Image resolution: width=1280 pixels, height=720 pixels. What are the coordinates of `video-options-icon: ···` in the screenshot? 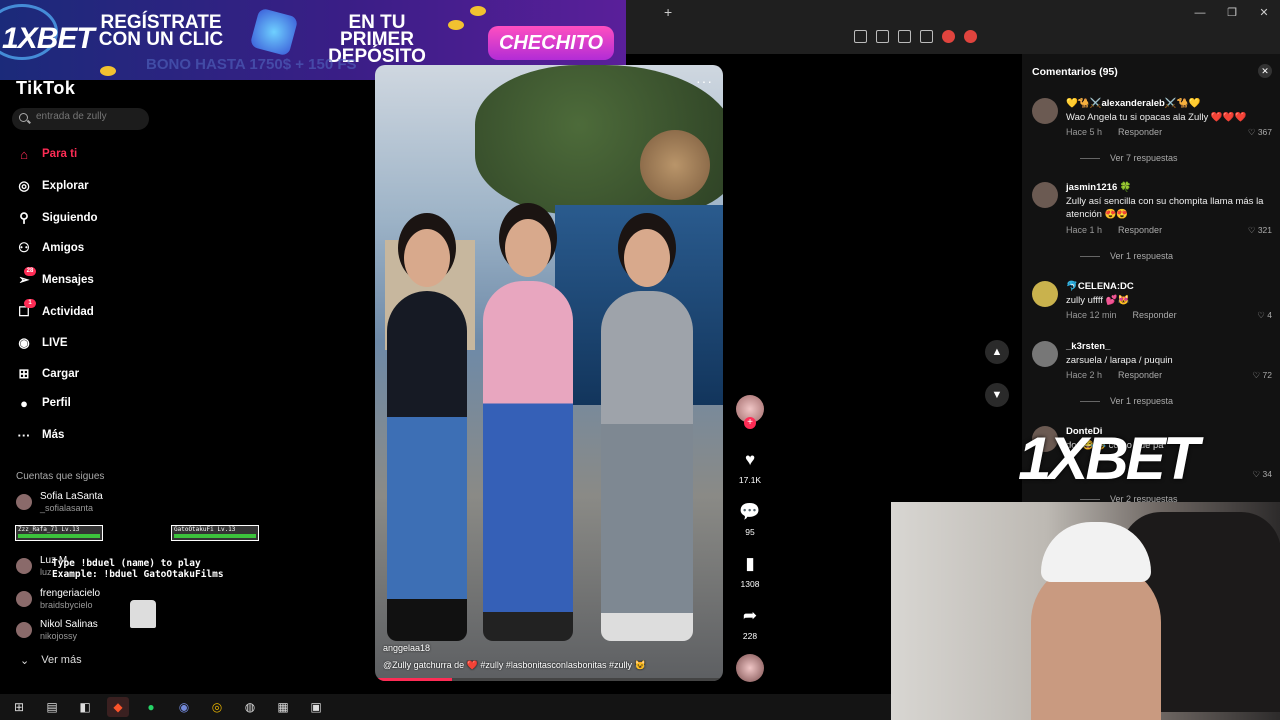 It's located at (704, 81).